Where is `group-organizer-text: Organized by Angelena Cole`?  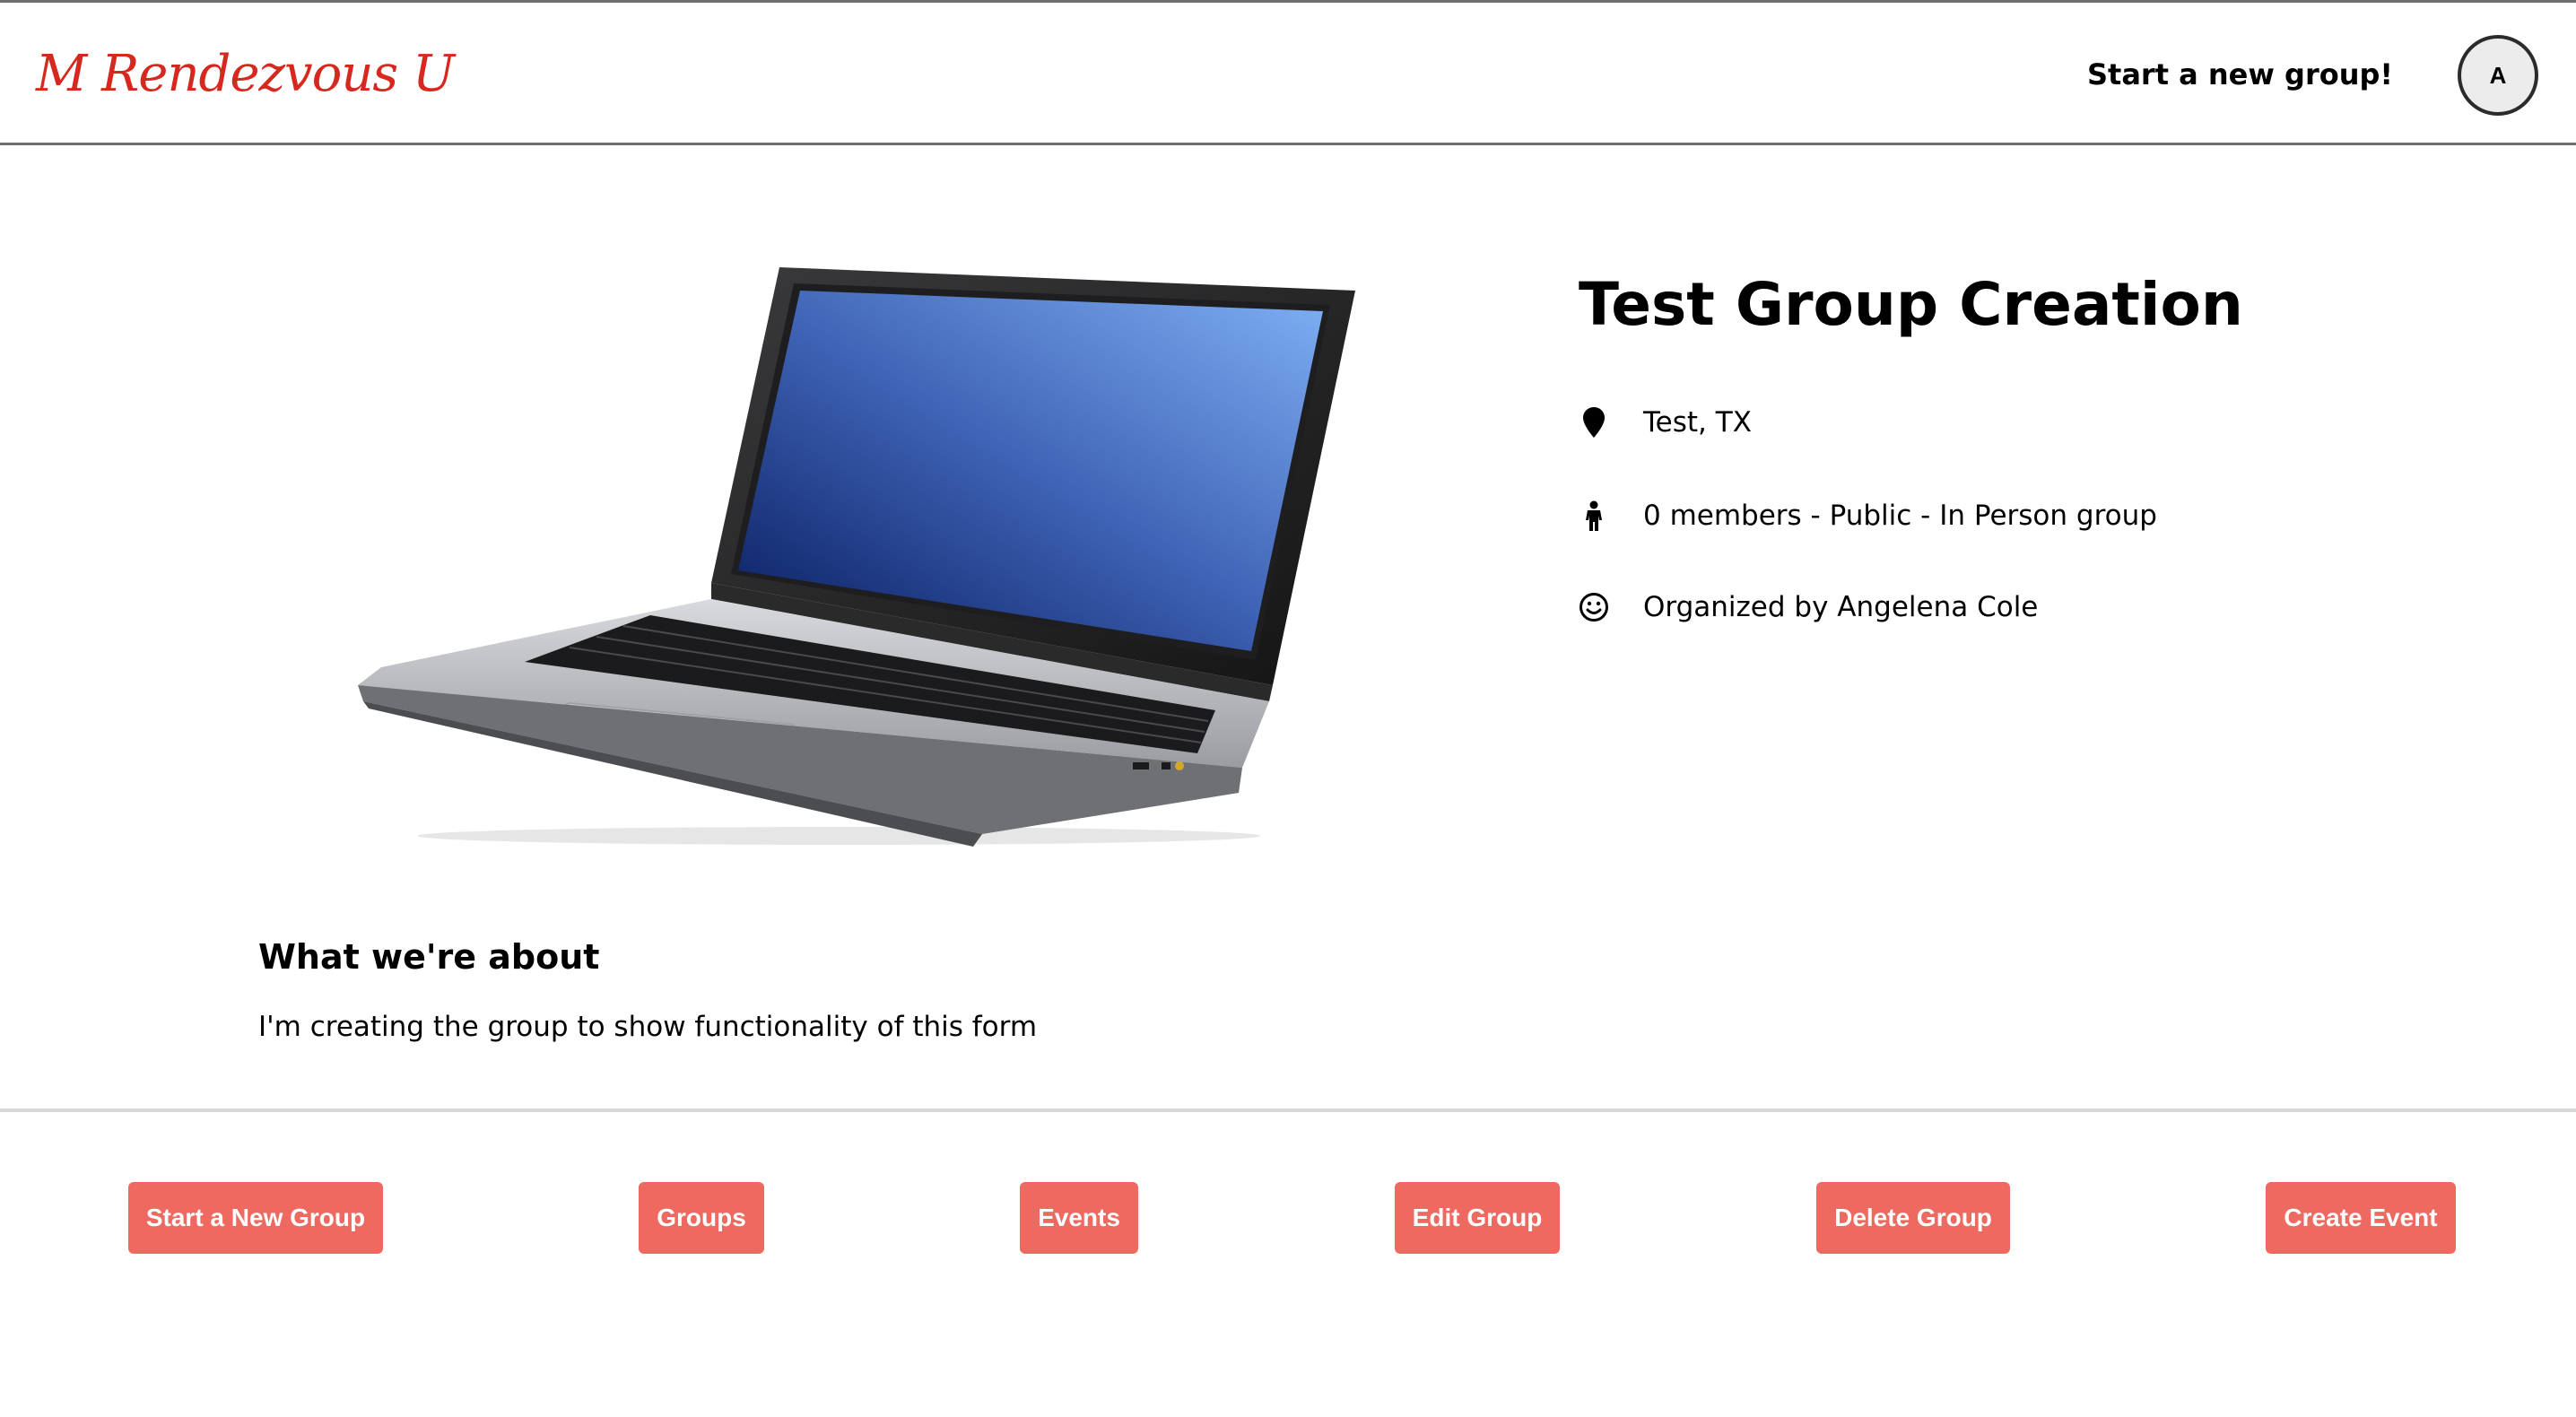
group-organizer-text: Organized by Angelena Cole is located at coordinates (1841, 607).